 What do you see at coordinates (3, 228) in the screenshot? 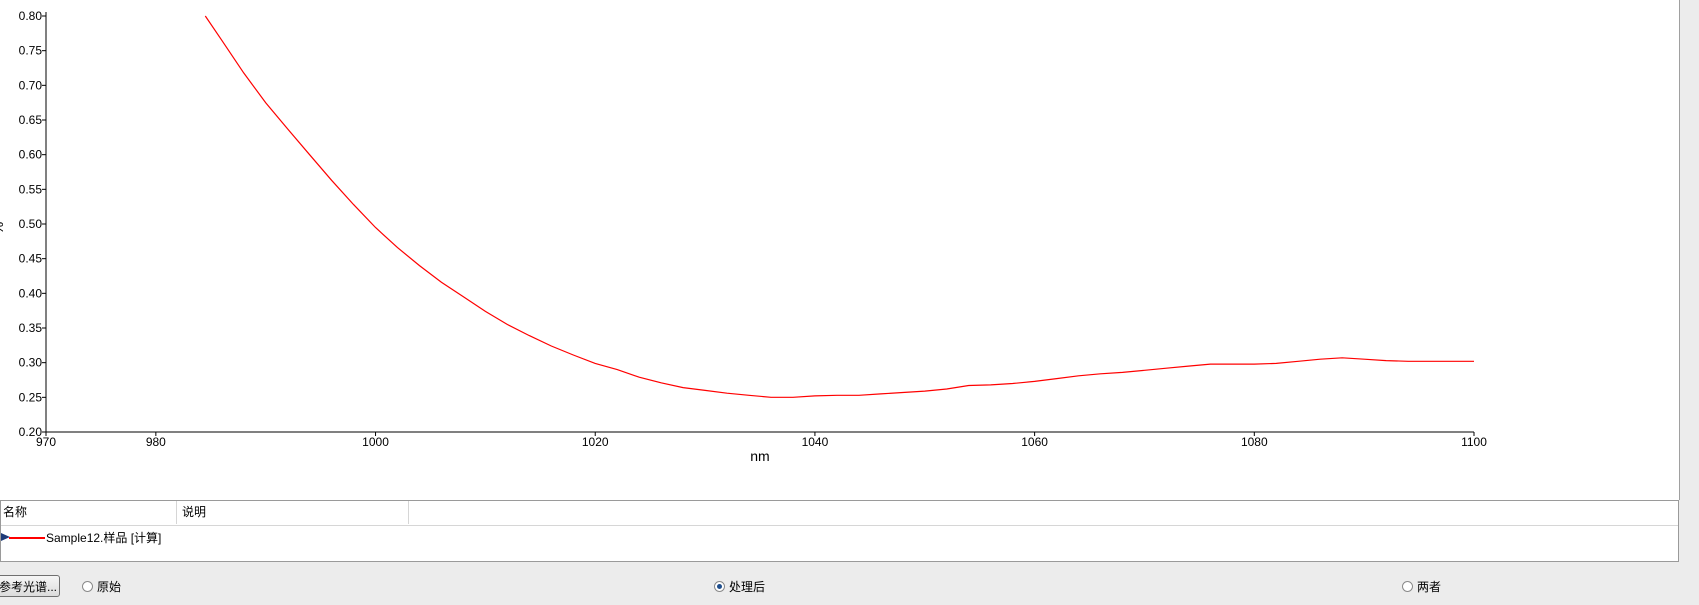
I see `y-axis-title: %` at bounding box center [3, 228].